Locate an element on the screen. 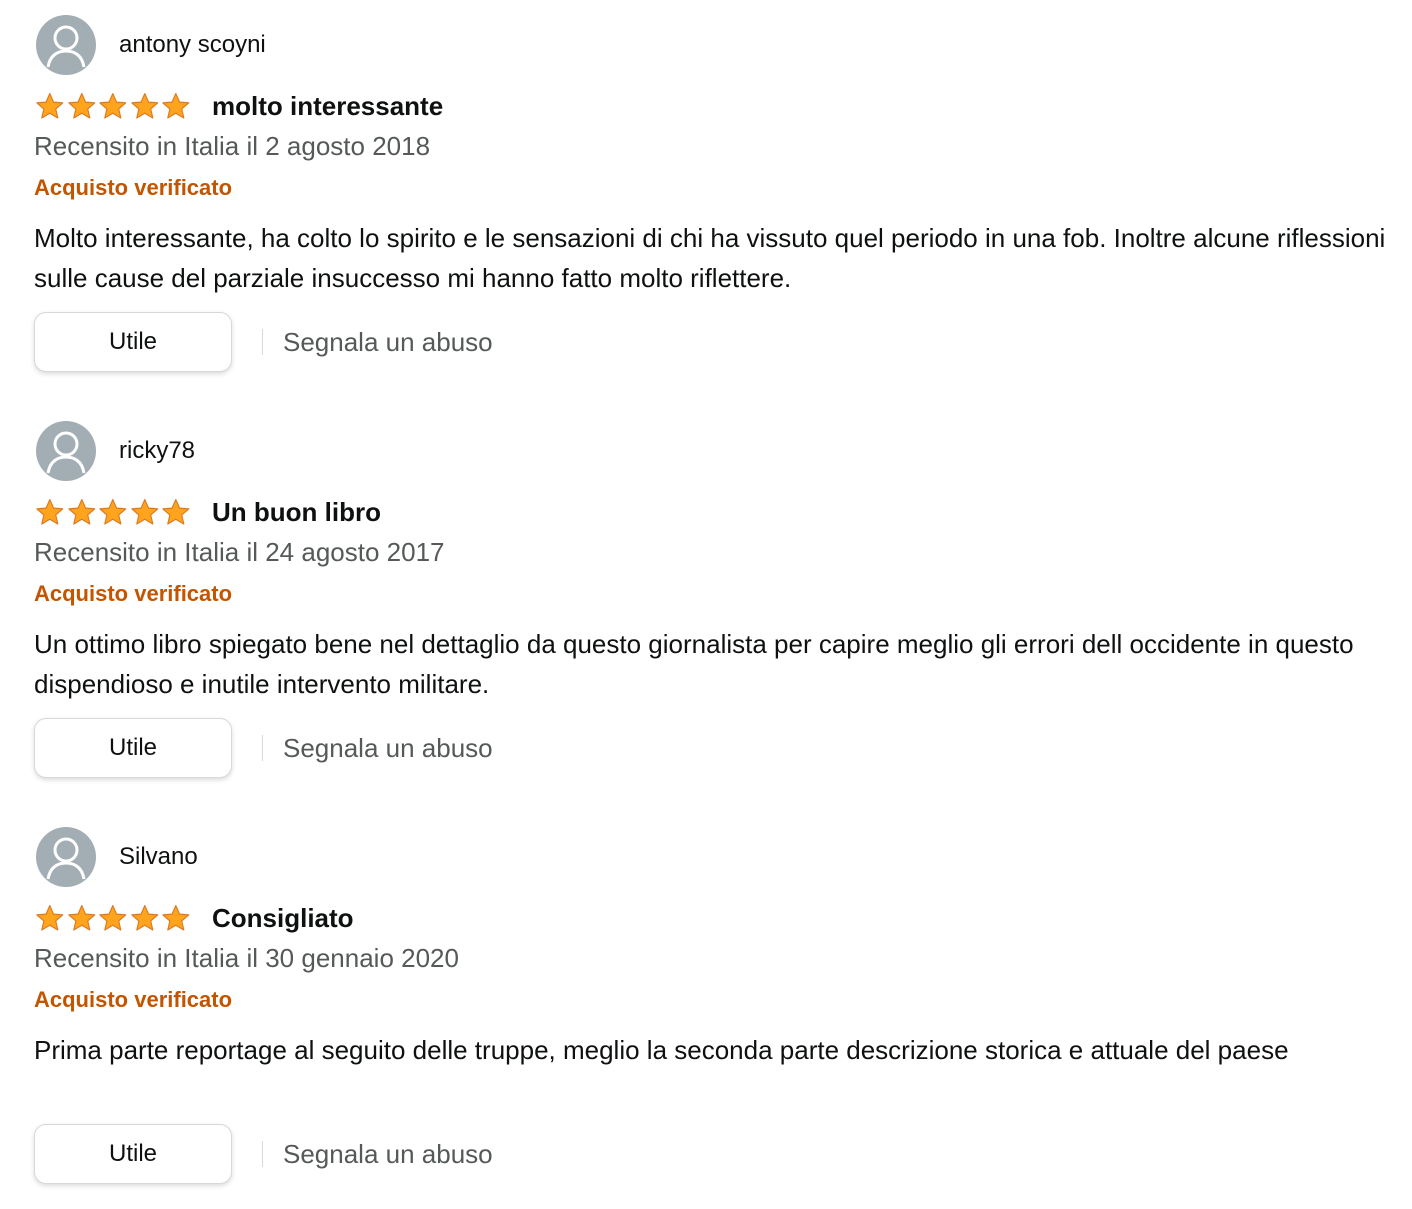 This screenshot has width=1412, height=1209. review-title-row: molto interessante is located at coordinates (238, 106).